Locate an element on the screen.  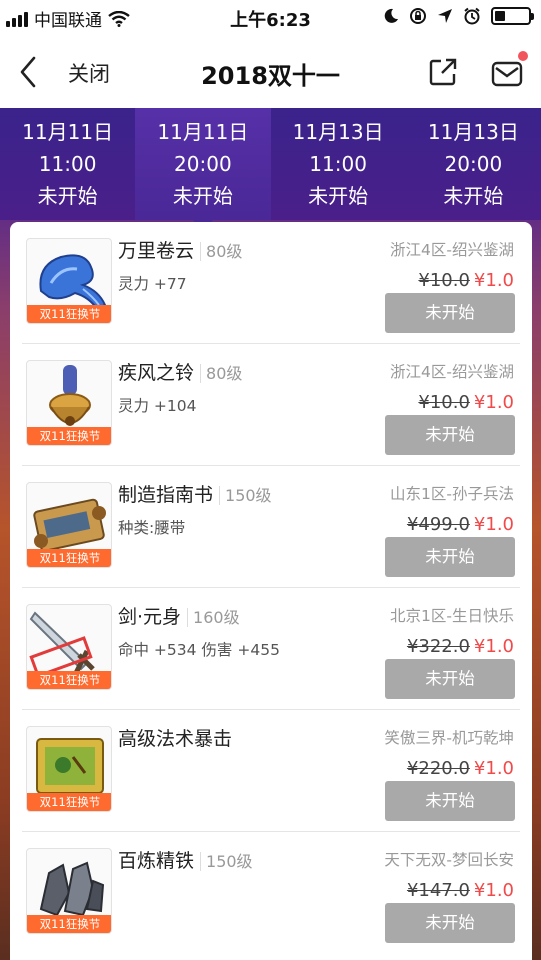
battery-icon is located at coordinates (512, 16).